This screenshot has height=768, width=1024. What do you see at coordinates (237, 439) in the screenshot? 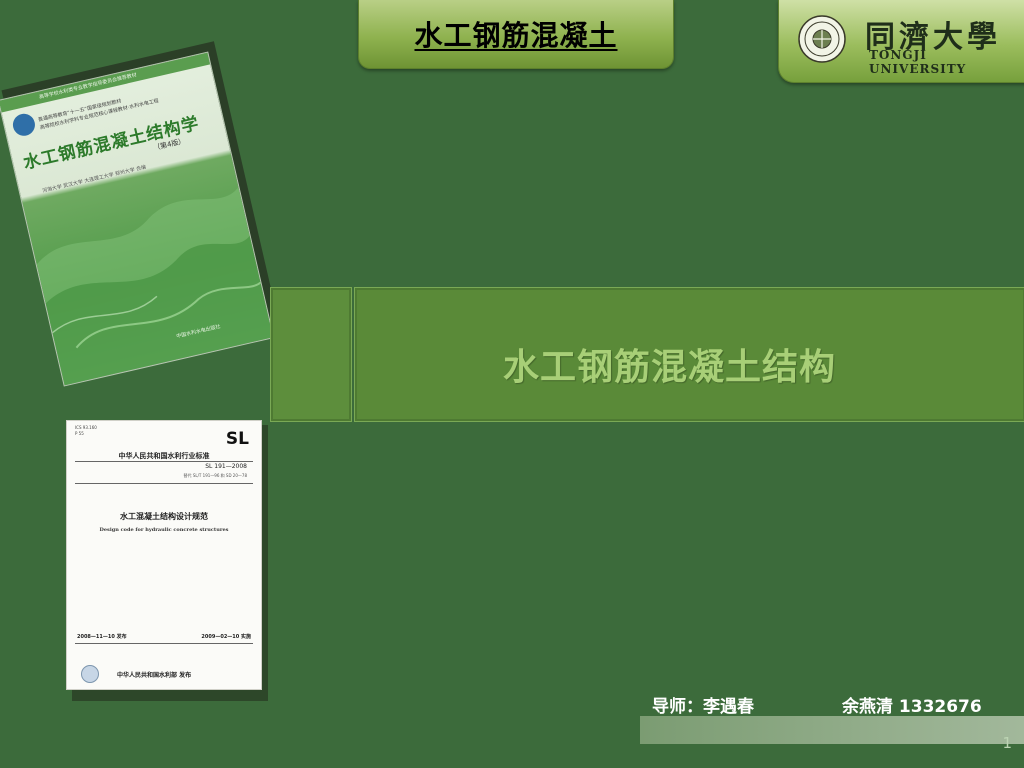
I see `standard-sl-mark: SL` at bounding box center [237, 439].